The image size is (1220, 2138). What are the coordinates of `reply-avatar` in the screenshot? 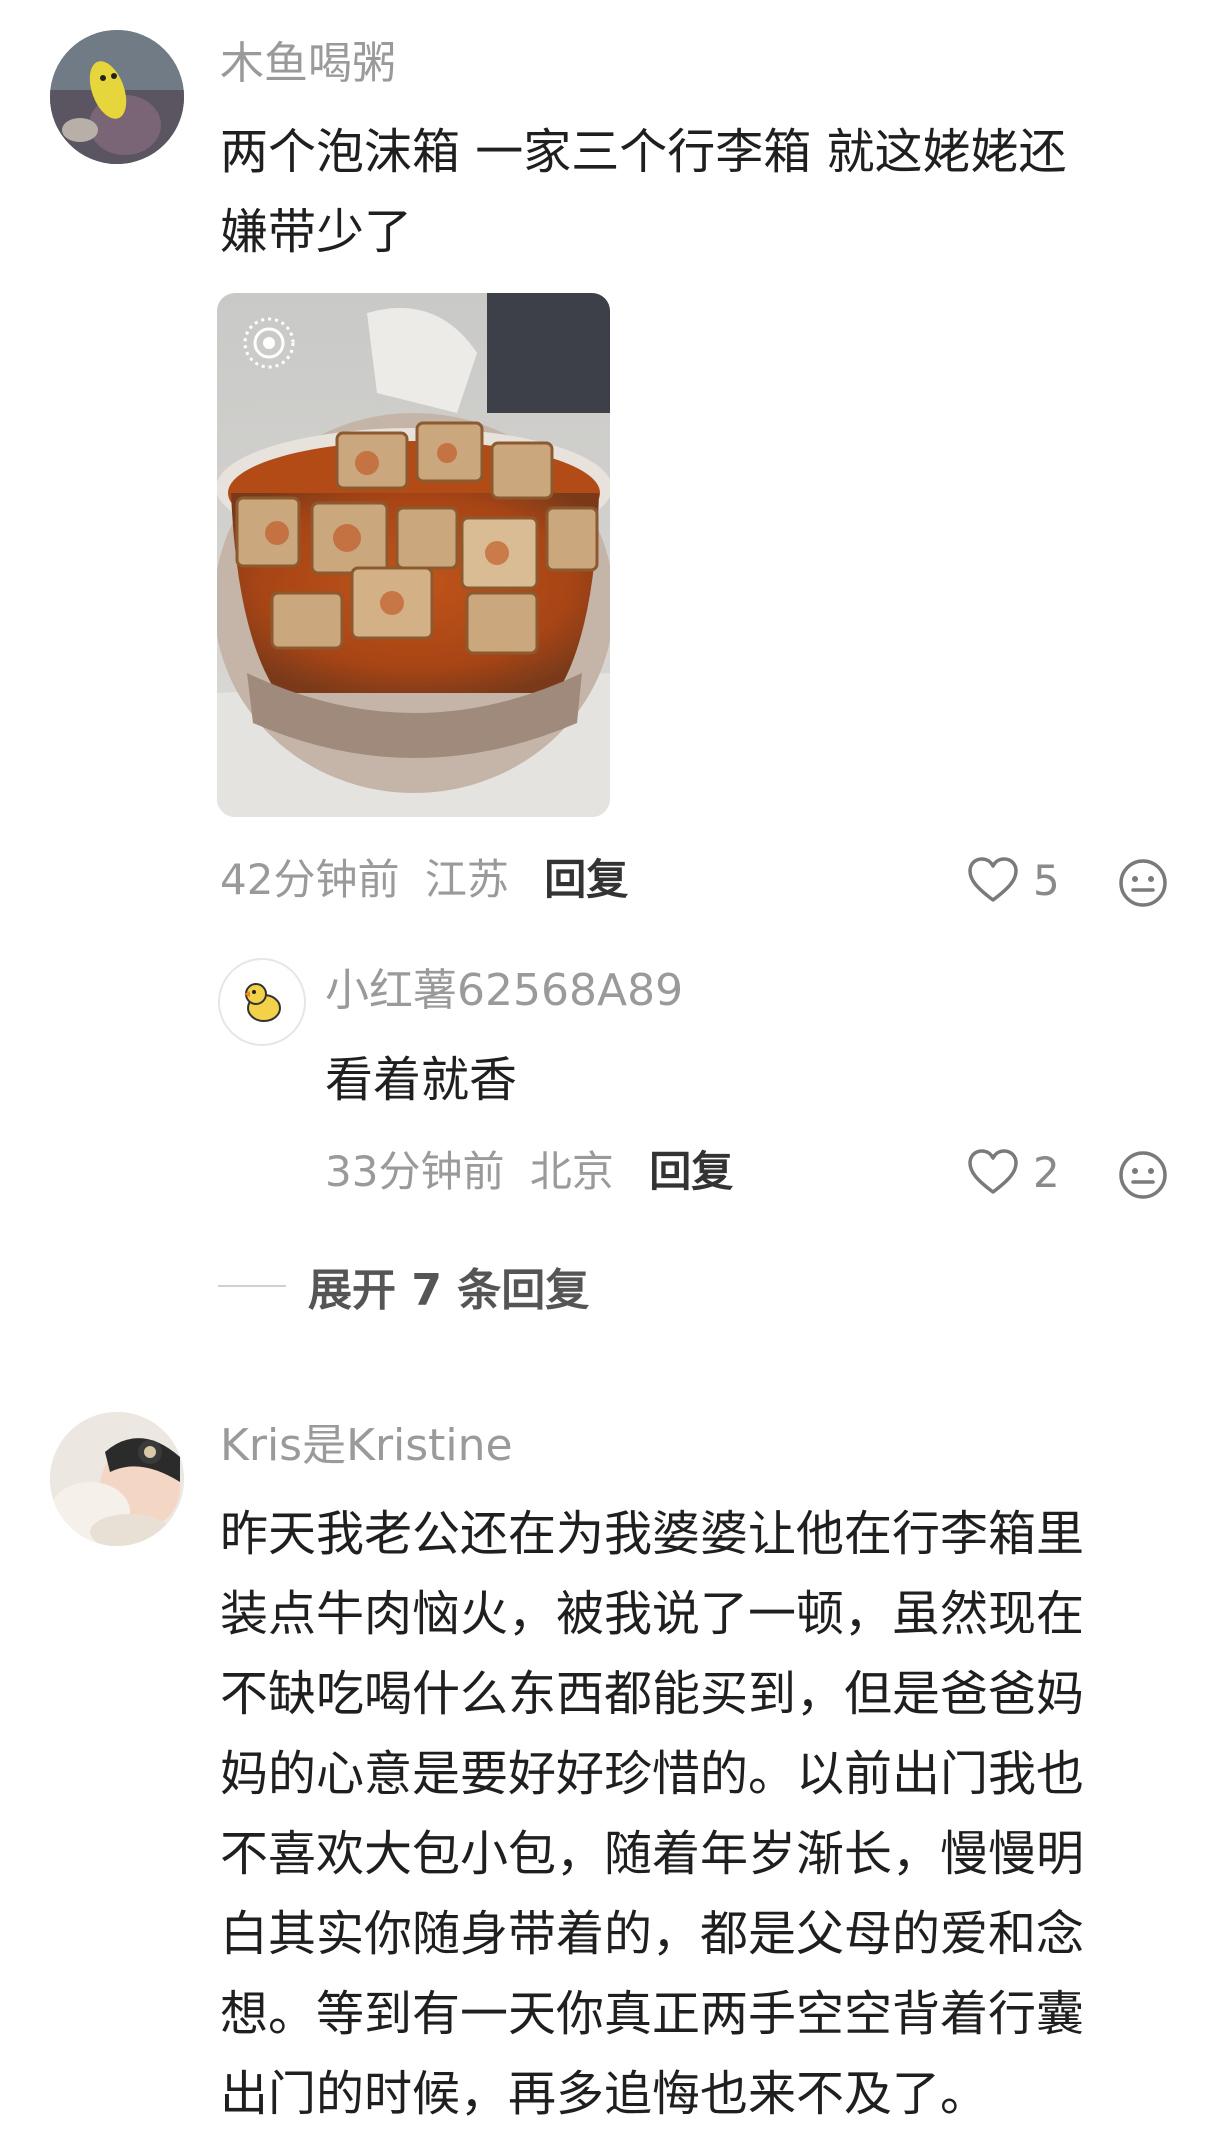 It's located at (262, 1002).